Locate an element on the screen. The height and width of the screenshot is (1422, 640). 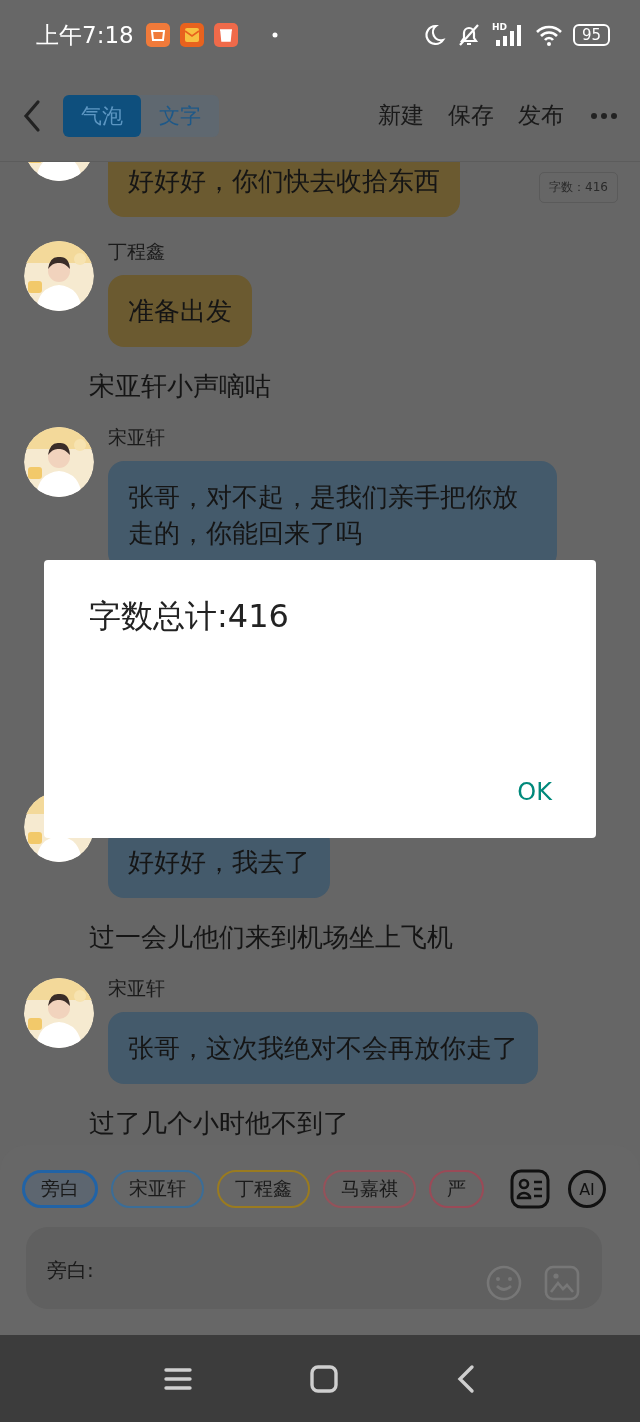
back-icon is located at coordinates (466, 1378).